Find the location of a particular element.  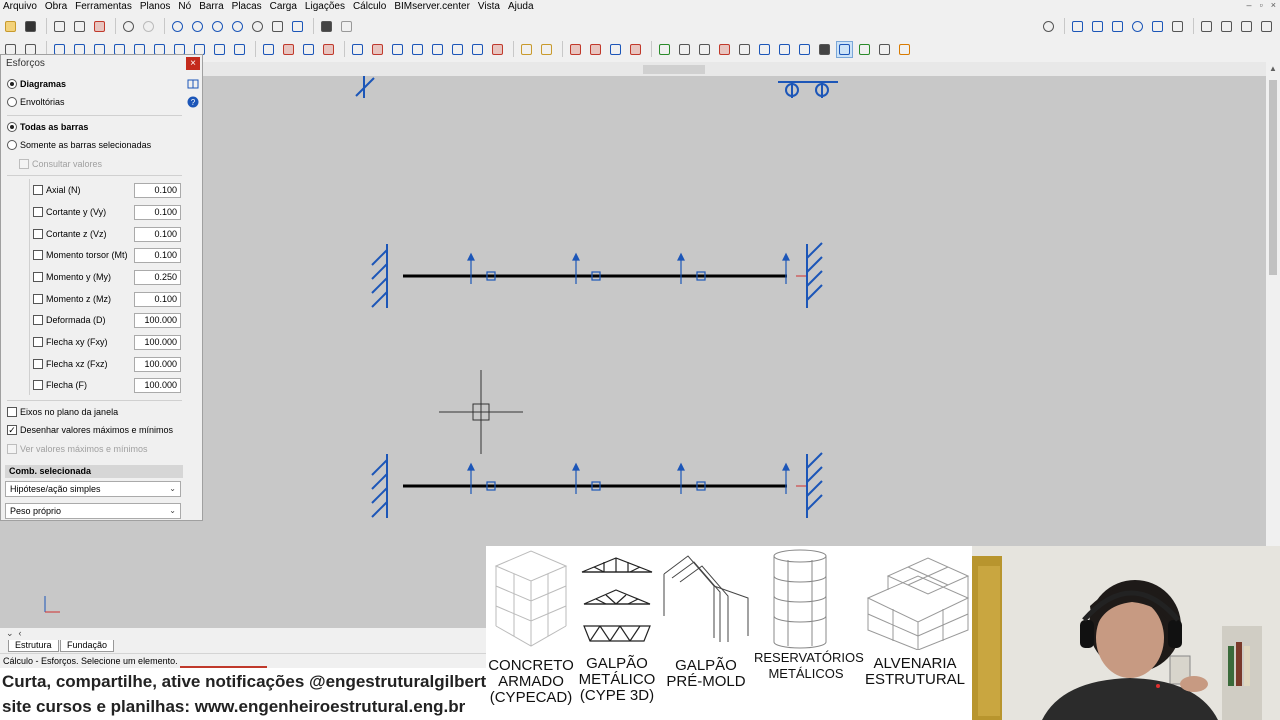

result-i-icon is located at coordinates (824, 49).